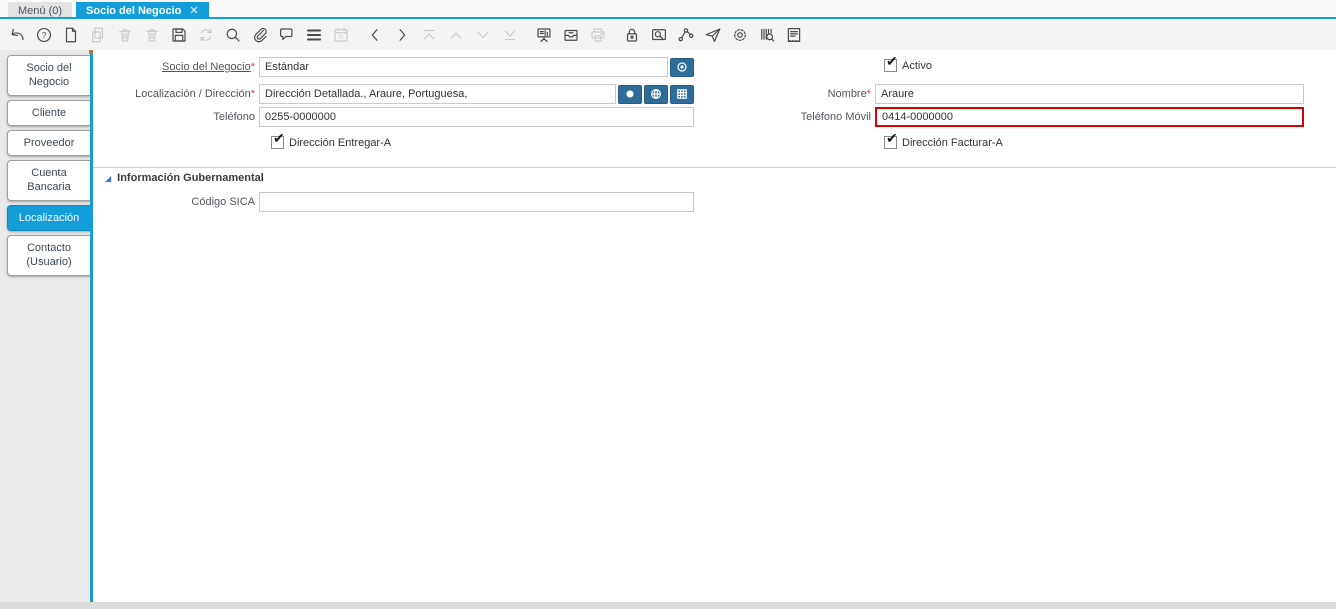  I want to click on invoice-address-label: Dirección Facturar-A, so click(952, 142).